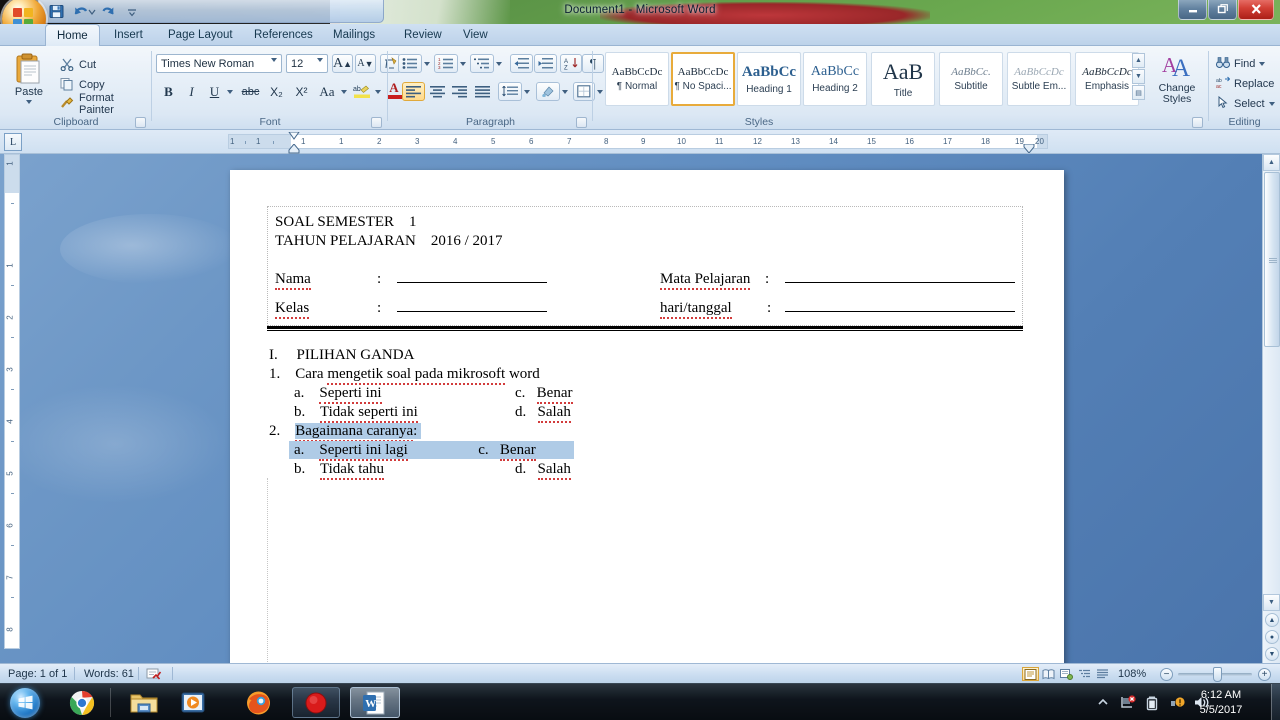 This screenshot has height=720, width=1280. Describe the element at coordinates (640, 20) in the screenshot. I see `title-bar: Document1 - Microsoft Word` at that location.